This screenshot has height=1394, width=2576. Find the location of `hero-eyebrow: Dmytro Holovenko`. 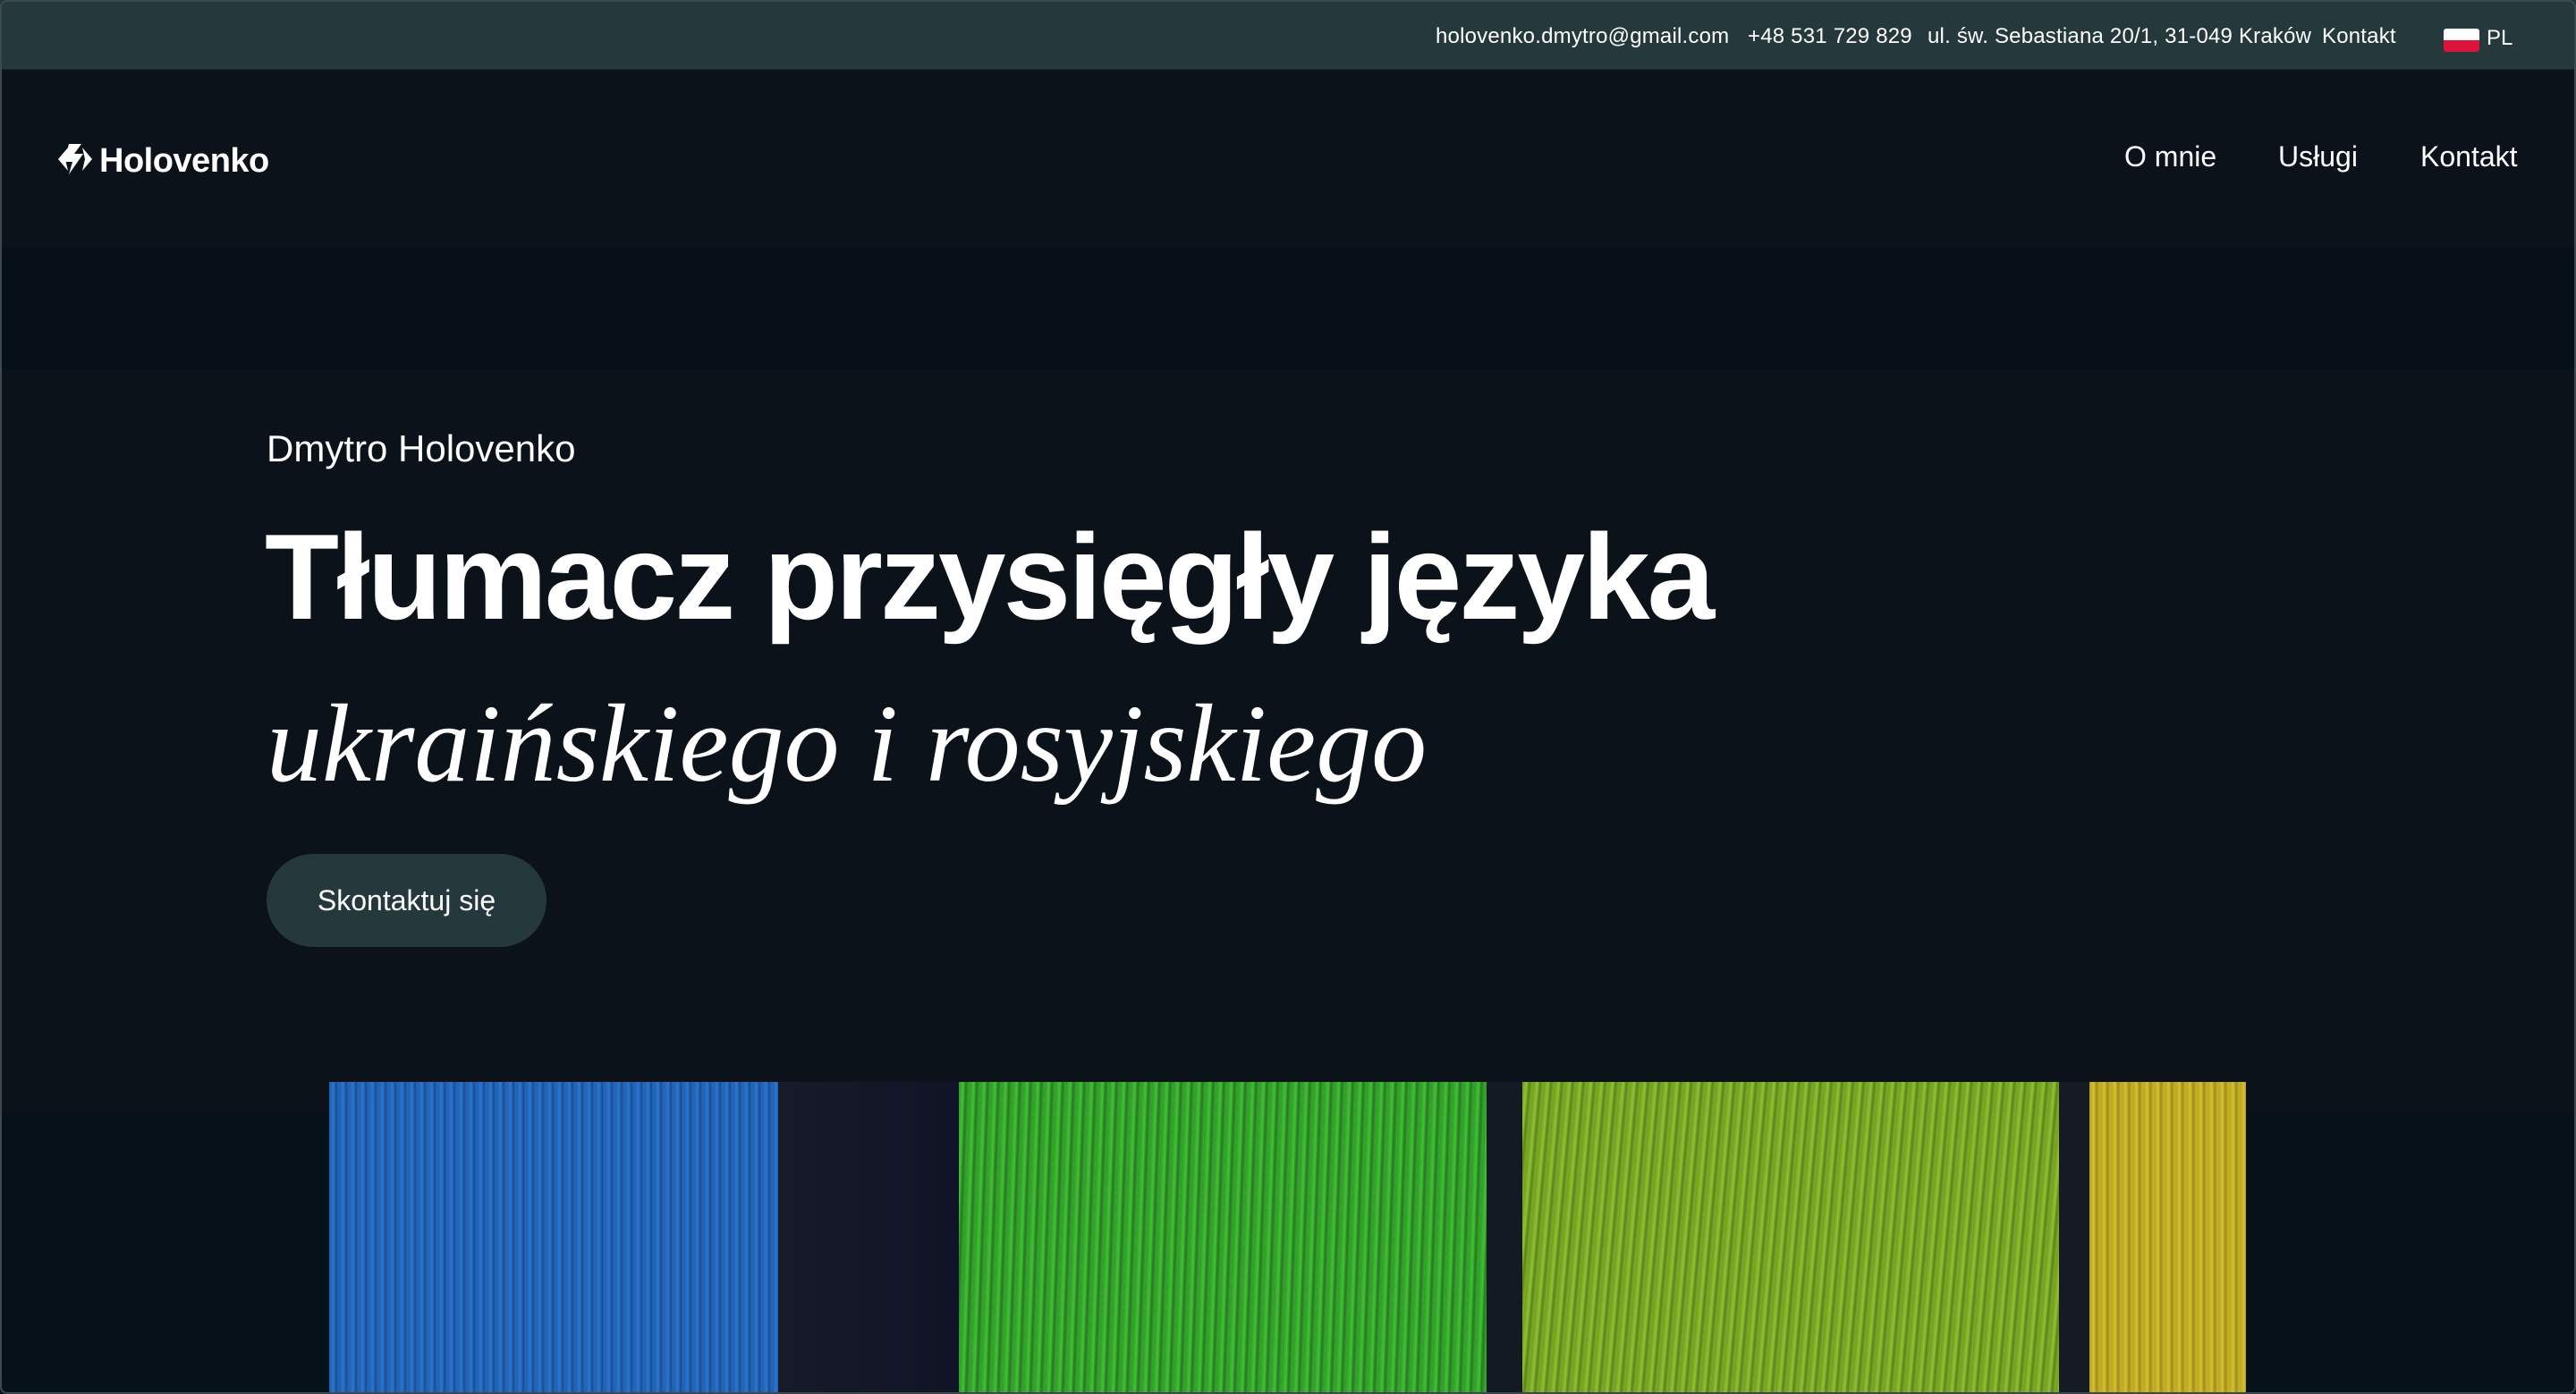

hero-eyebrow: Dmytro Holovenko is located at coordinates (421, 448).